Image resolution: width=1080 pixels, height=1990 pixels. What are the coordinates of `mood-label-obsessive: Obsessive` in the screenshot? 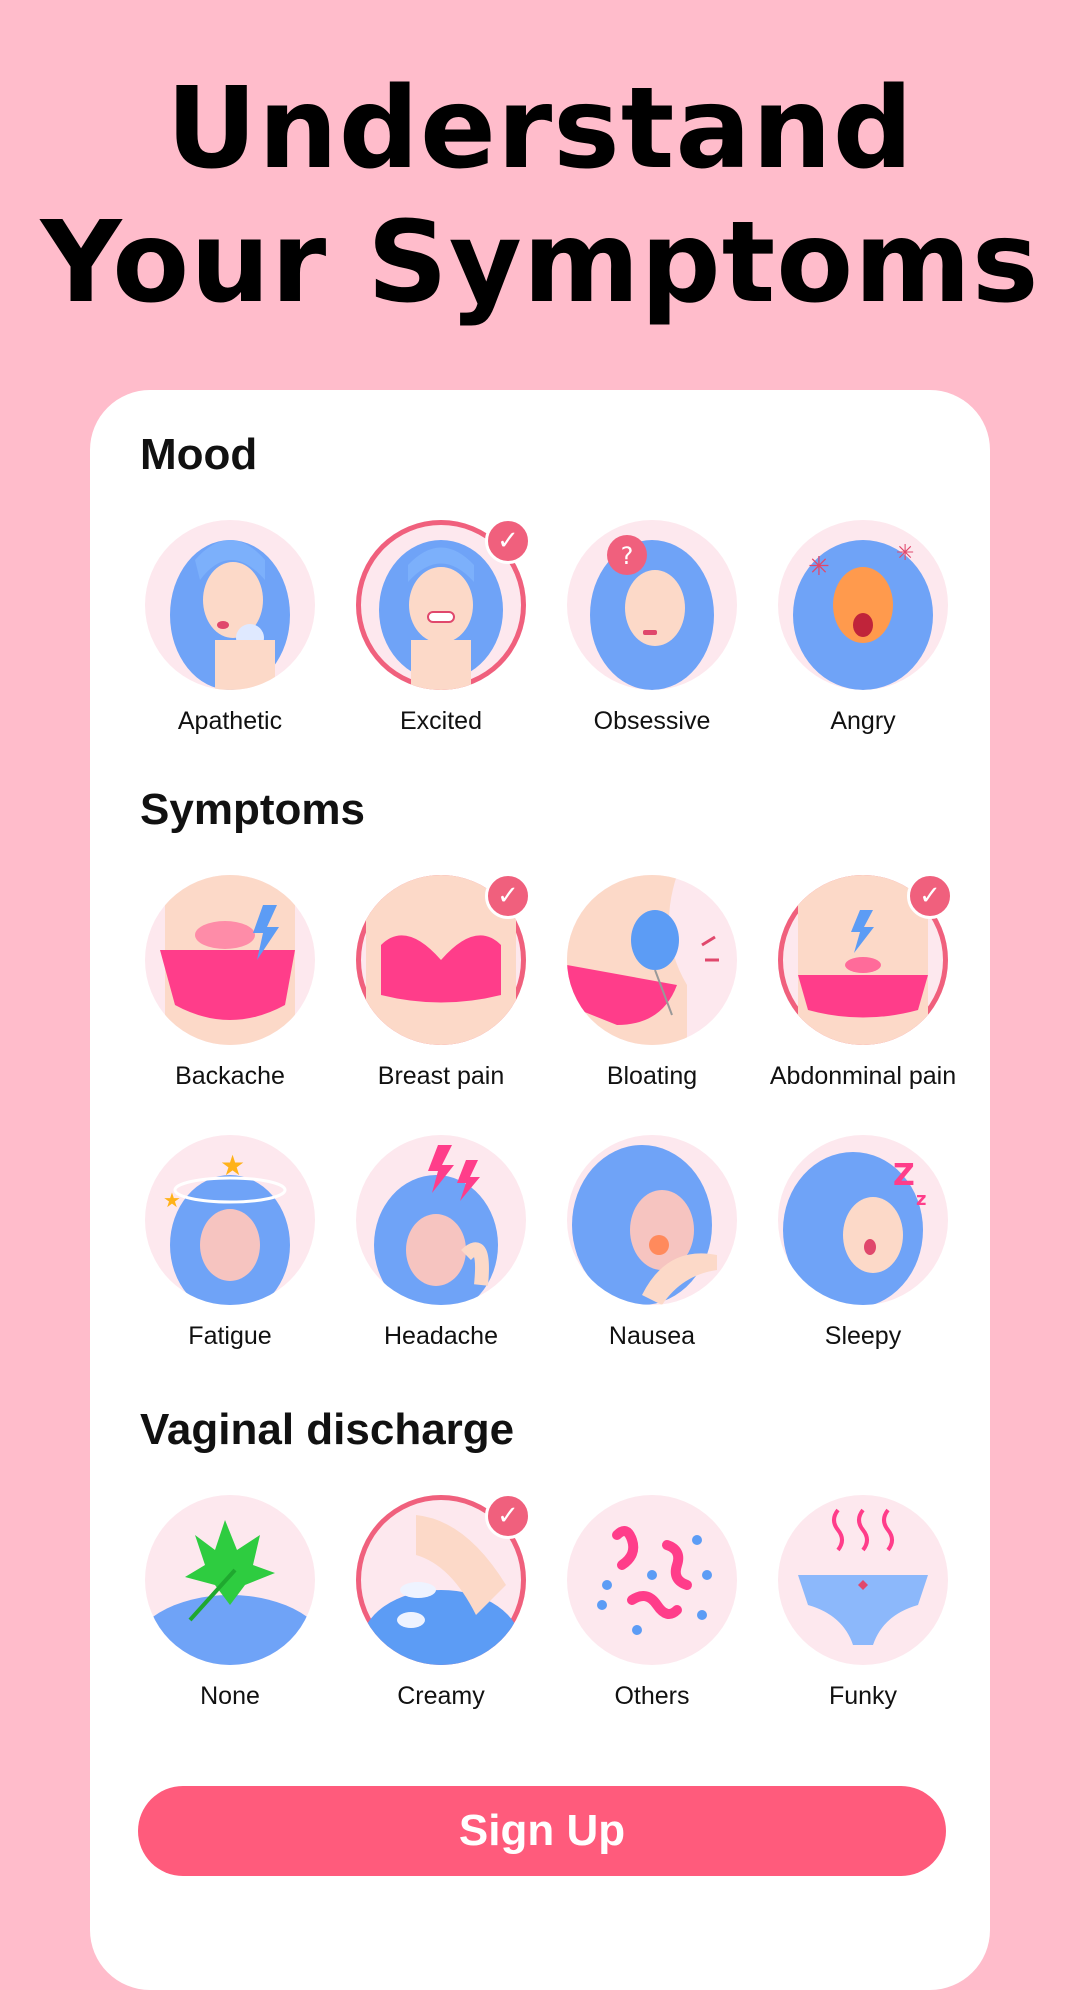 It's located at (652, 721).